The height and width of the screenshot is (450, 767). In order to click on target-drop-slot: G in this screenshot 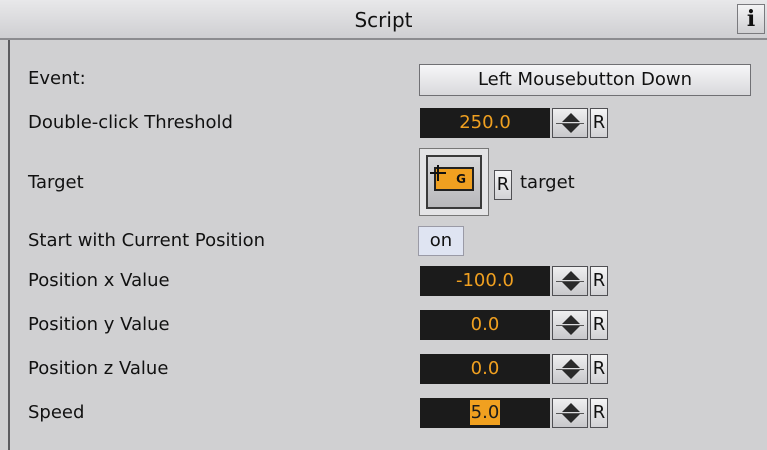, I will do `click(454, 182)`.